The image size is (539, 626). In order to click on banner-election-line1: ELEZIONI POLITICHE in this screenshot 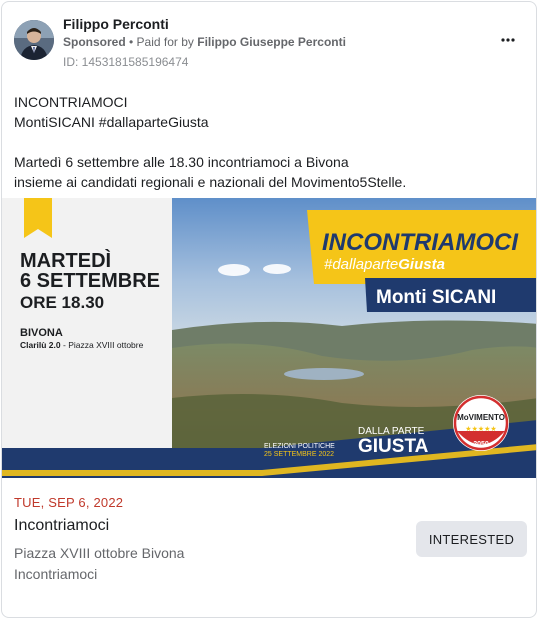, I will do `click(299, 446)`.